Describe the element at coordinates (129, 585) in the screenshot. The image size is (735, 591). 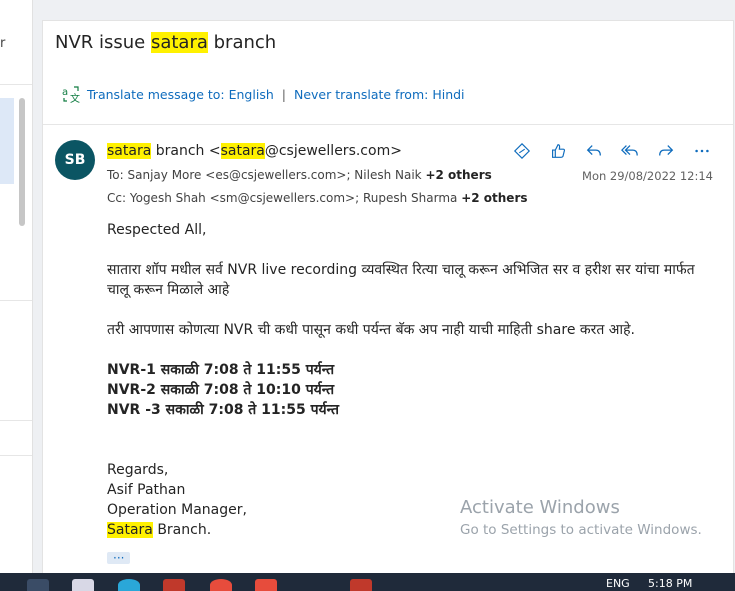
I see `edge-icon` at that location.